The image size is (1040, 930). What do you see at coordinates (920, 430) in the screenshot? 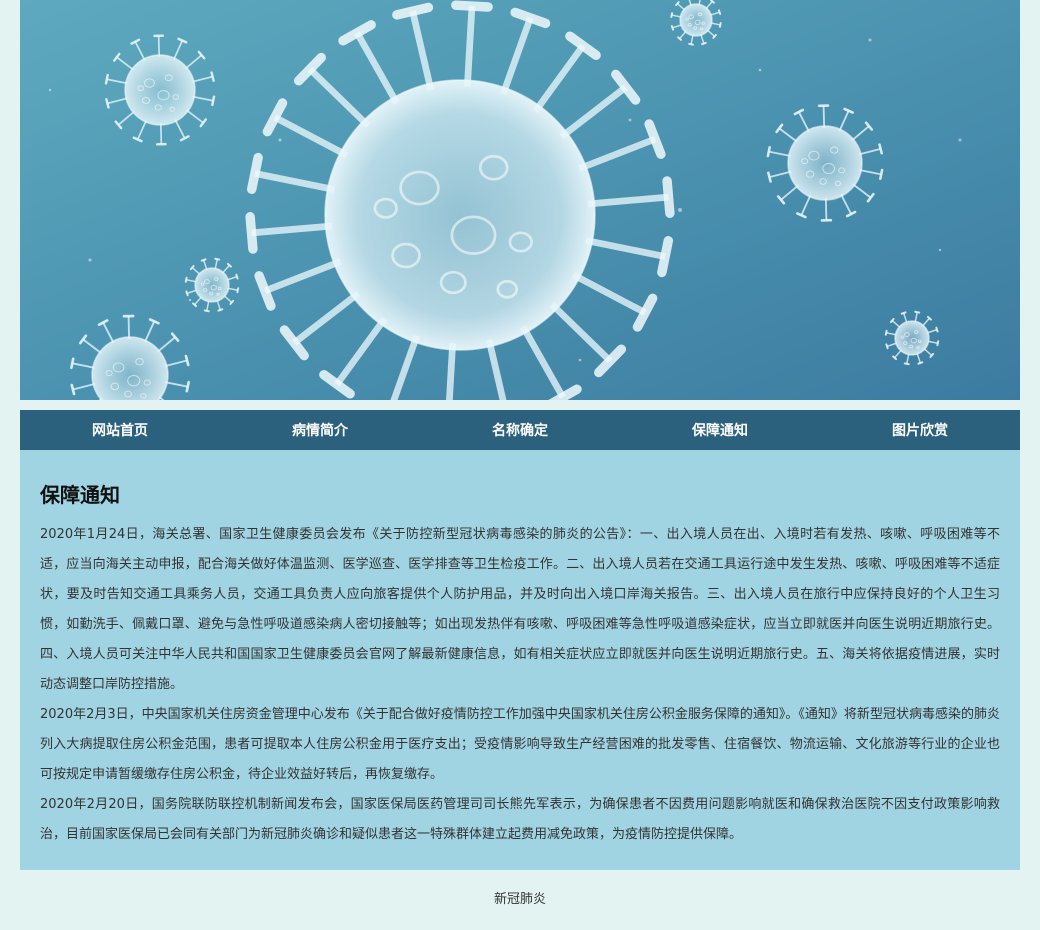
I see `nav-item-gallery: 图片欣赏` at bounding box center [920, 430].